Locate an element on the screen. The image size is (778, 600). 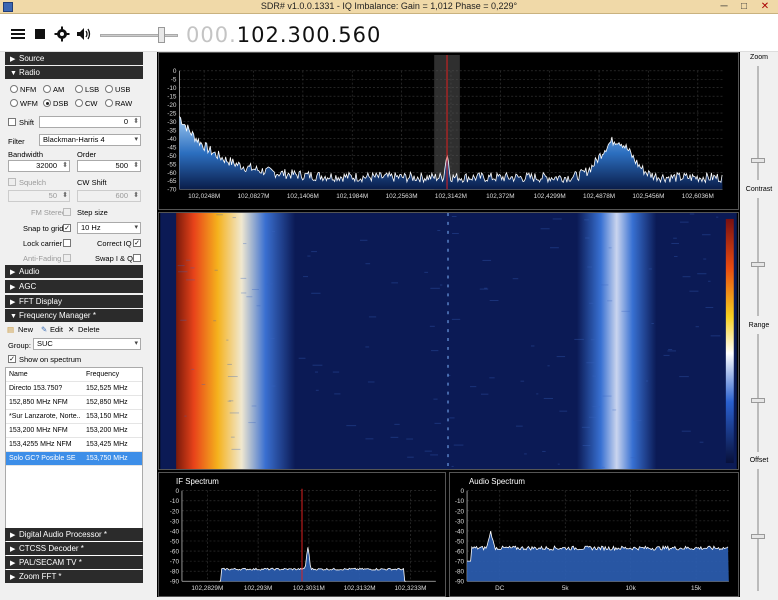
contrast-slider-track is located at coordinates (758, 257).